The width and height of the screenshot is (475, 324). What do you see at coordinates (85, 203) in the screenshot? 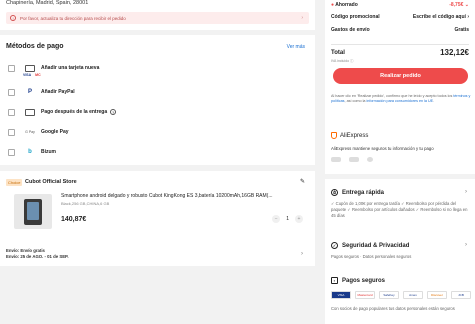
I see `product-variant: Black,256 GB,CHINA,6 GB` at bounding box center [85, 203].